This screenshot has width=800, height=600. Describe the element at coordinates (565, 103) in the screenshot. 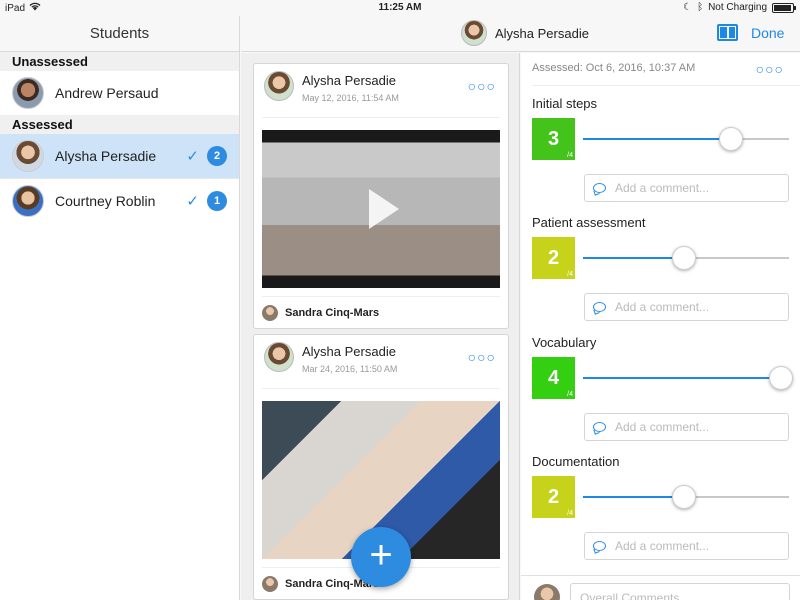

I see `criterion-title: Initial steps` at that location.